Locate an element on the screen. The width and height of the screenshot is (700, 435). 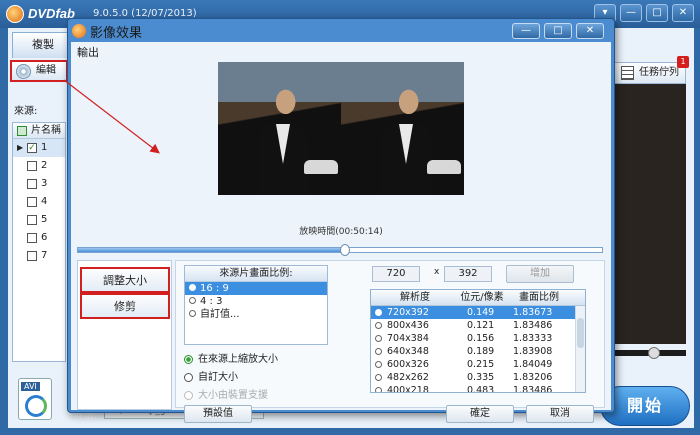
resolution-table-header: 解析度 位元/像素 畫面比例 is located at coordinates (478, 298).